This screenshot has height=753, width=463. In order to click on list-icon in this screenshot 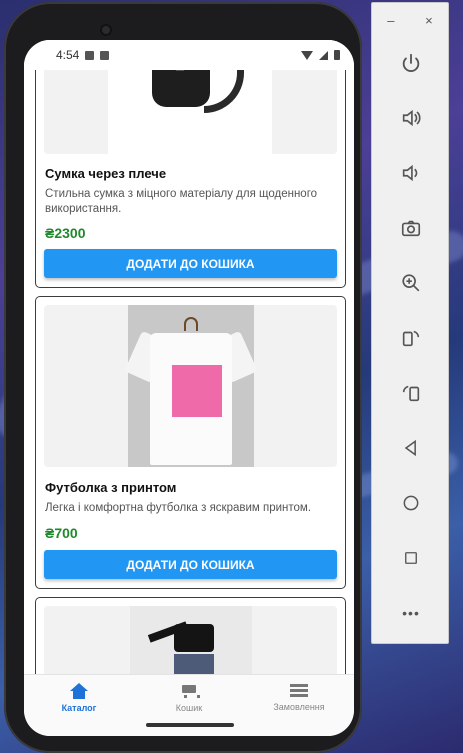, I will do `click(299, 691)`.